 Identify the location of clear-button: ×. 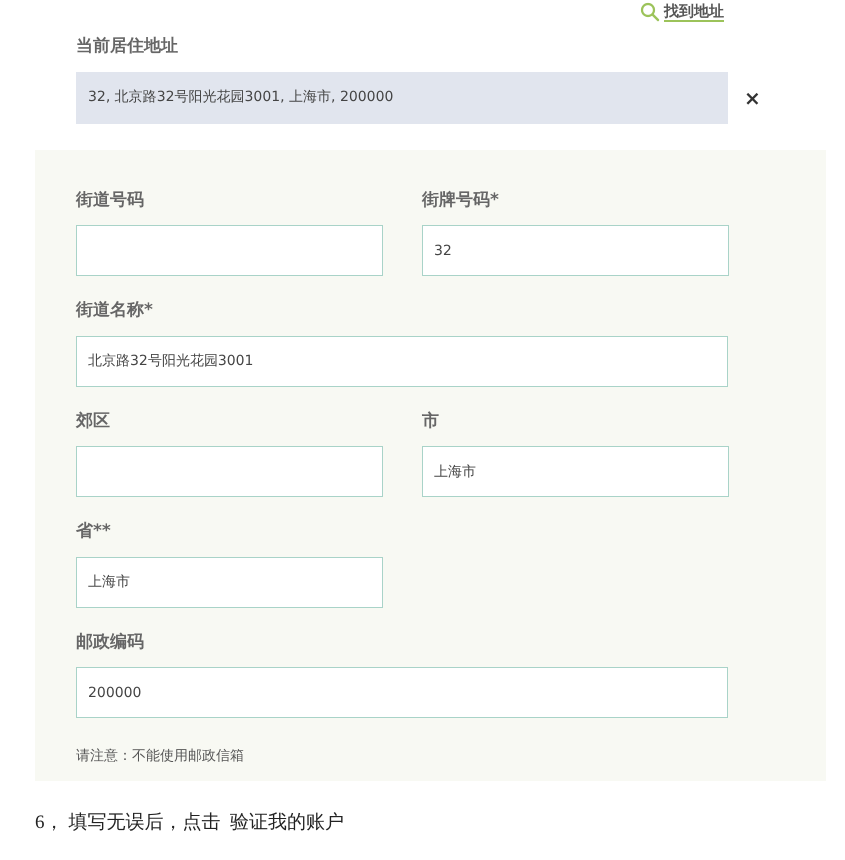
(752, 98).